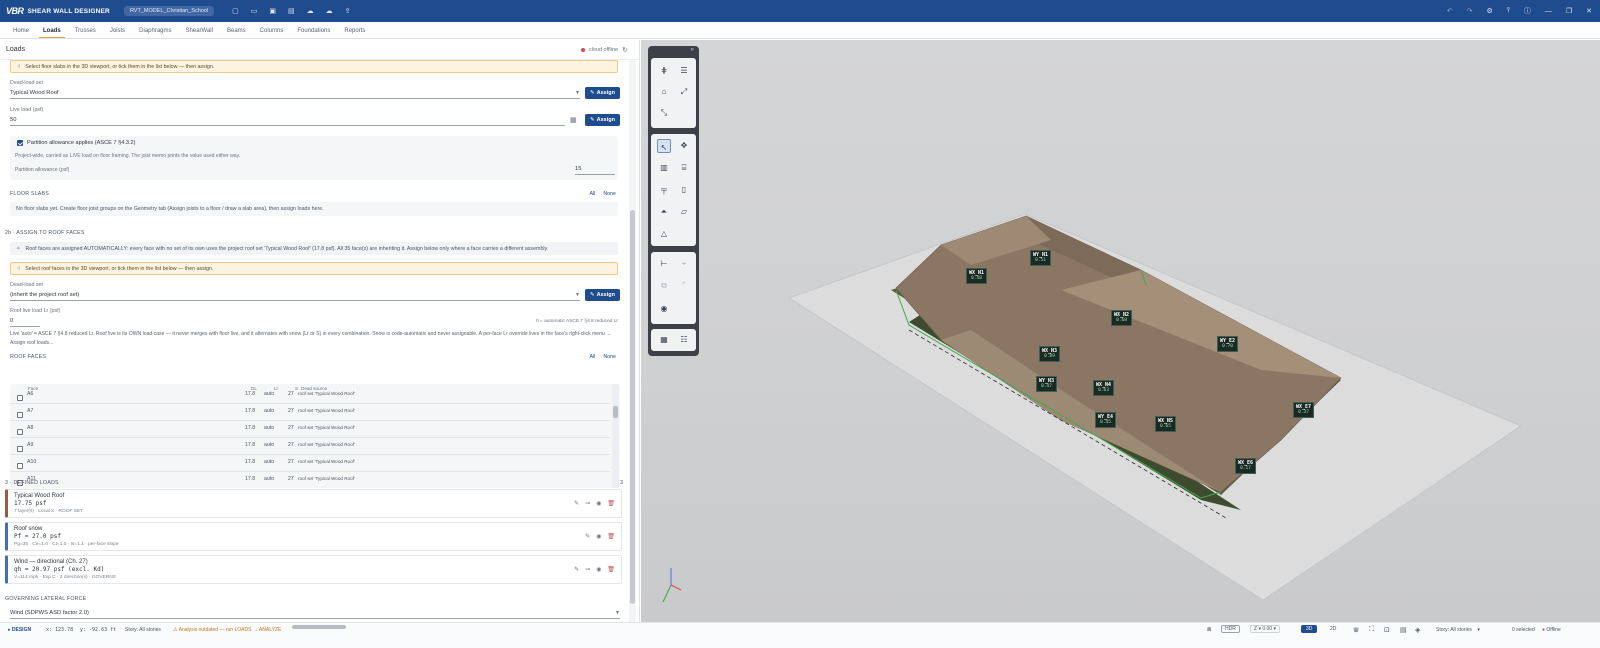 This screenshot has height=648, width=1600. What do you see at coordinates (20, 143) in the screenshot?
I see `partition-checkbox` at bounding box center [20, 143].